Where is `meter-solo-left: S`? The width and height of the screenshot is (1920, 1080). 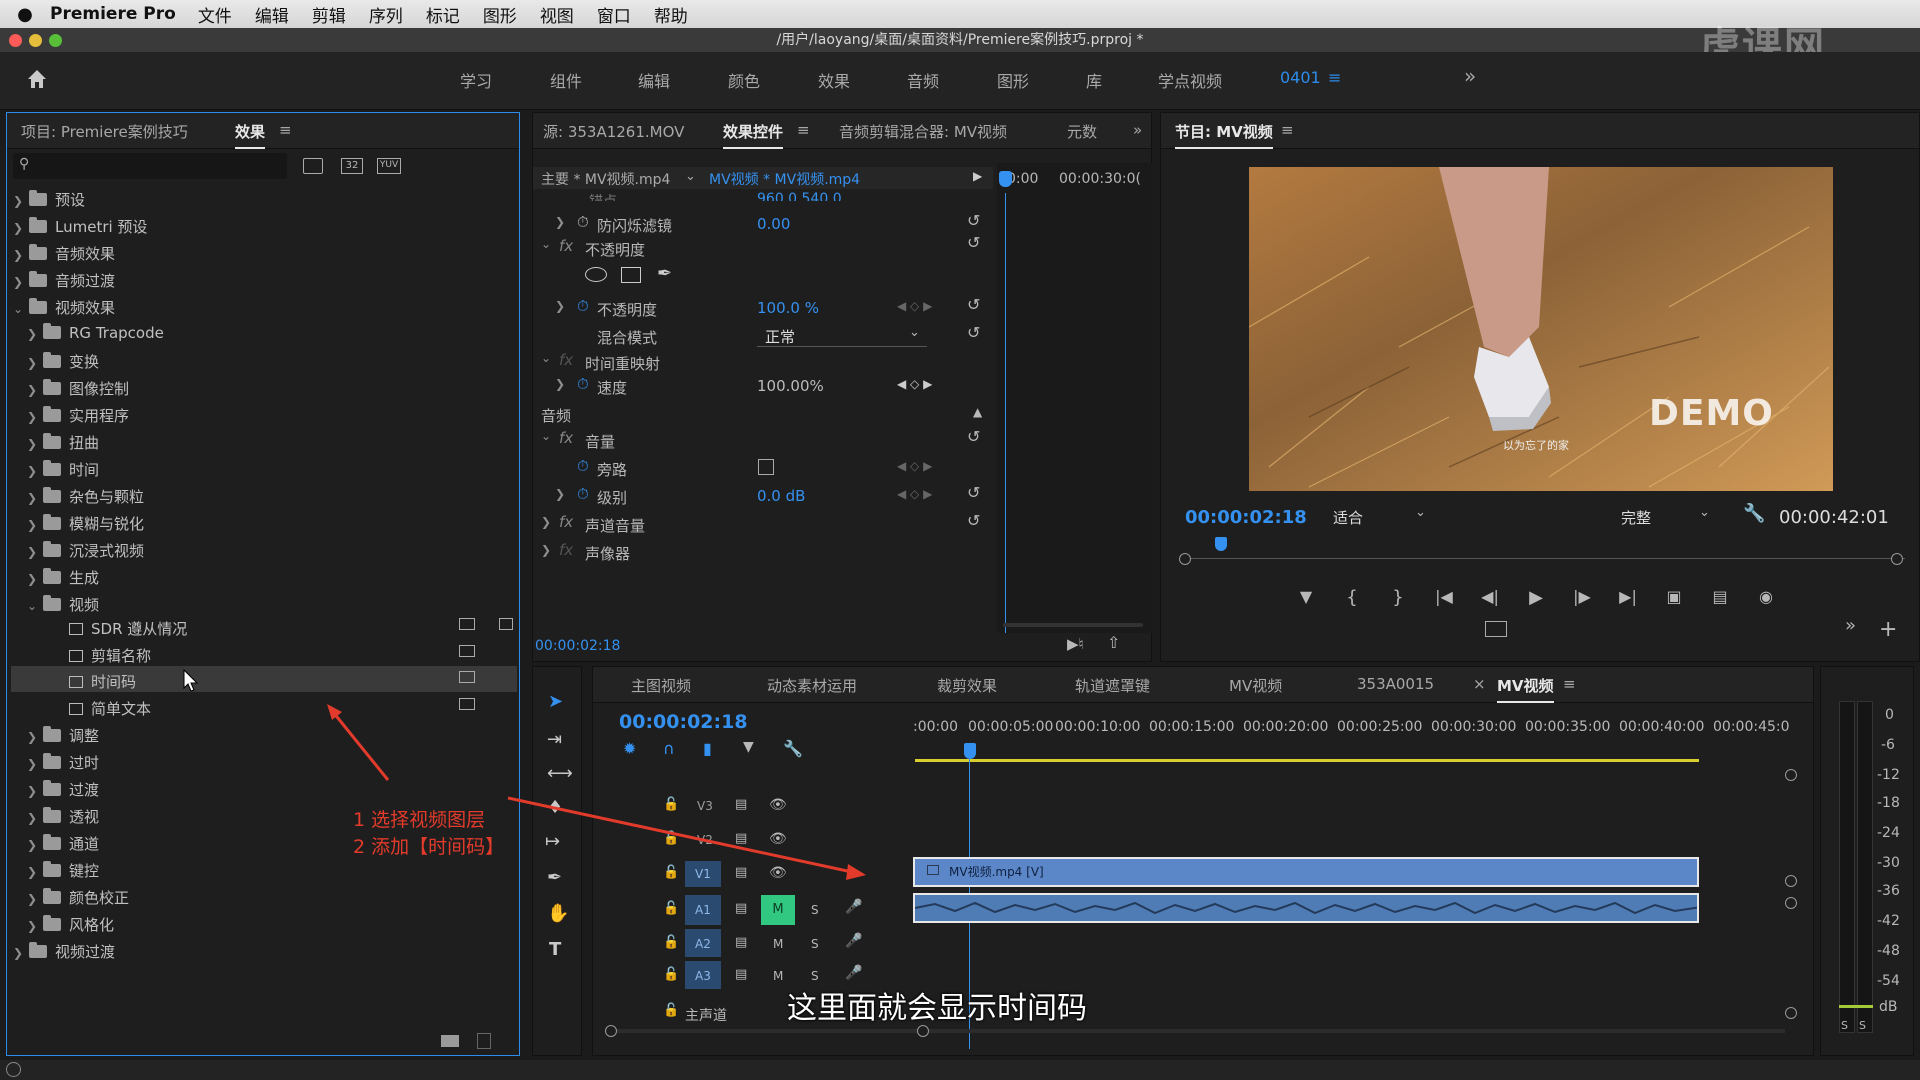
meter-solo-left: S is located at coordinates (1844, 1025).